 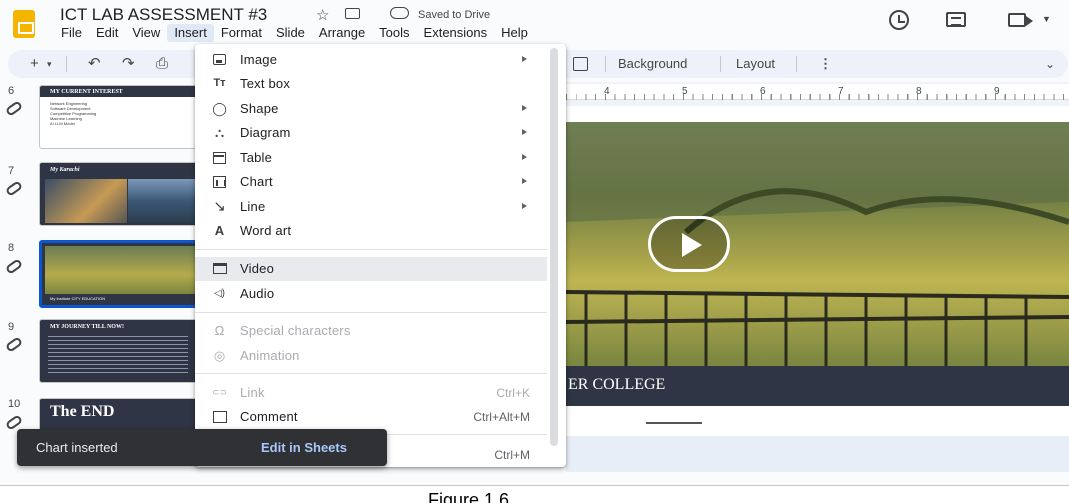 What do you see at coordinates (107, 33) in the screenshot?
I see `menu-edit: Edit` at bounding box center [107, 33].